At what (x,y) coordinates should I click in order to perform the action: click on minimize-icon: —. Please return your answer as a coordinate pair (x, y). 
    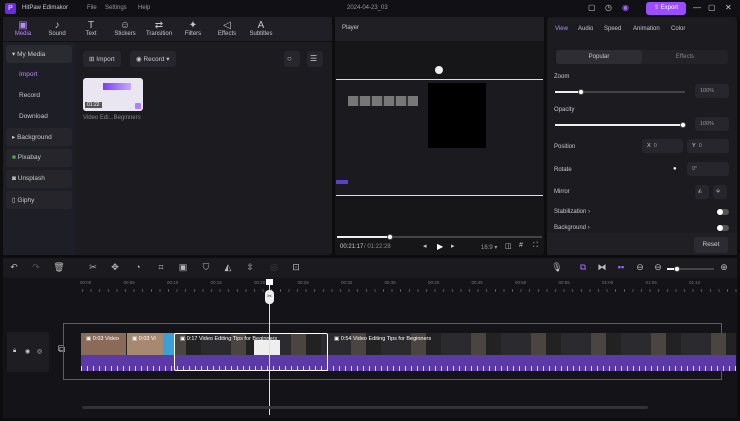
    Looking at the image, I should click on (697, 7).